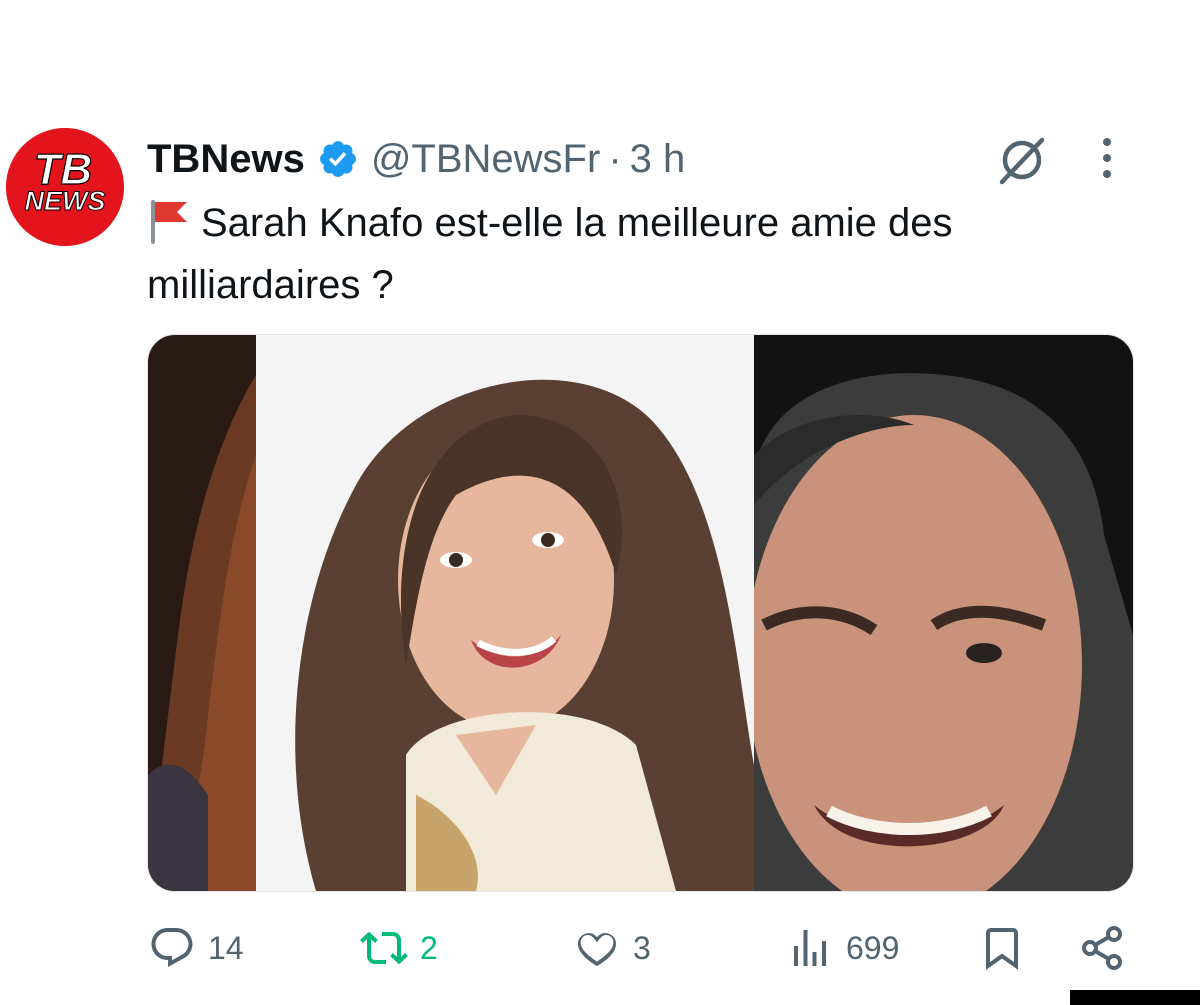  I want to click on like-button: 3, so click(612, 948).